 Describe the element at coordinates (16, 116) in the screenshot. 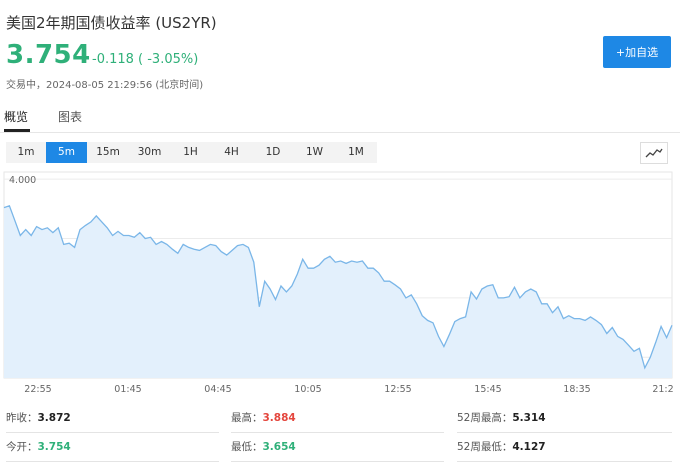

I see `tab-overview: 概览` at that location.